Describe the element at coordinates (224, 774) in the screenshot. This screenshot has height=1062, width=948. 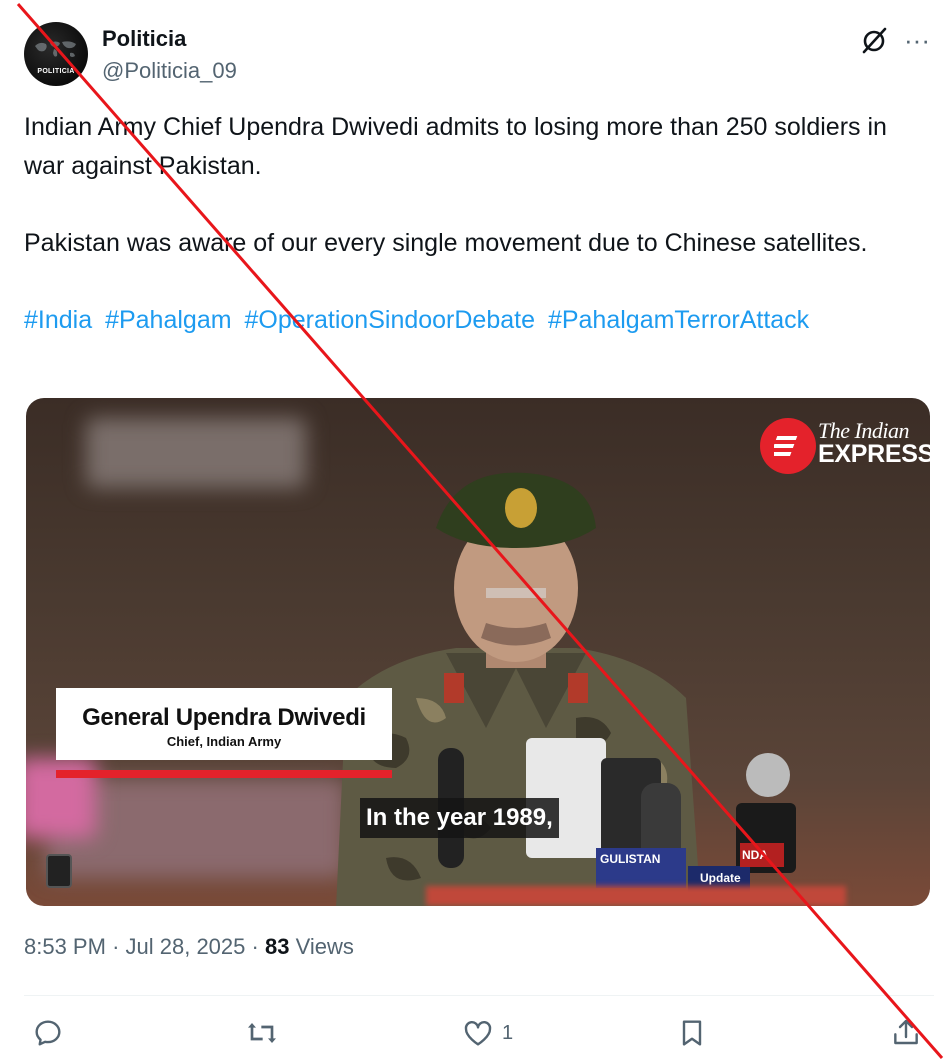
I see `lower-third-accent` at that location.